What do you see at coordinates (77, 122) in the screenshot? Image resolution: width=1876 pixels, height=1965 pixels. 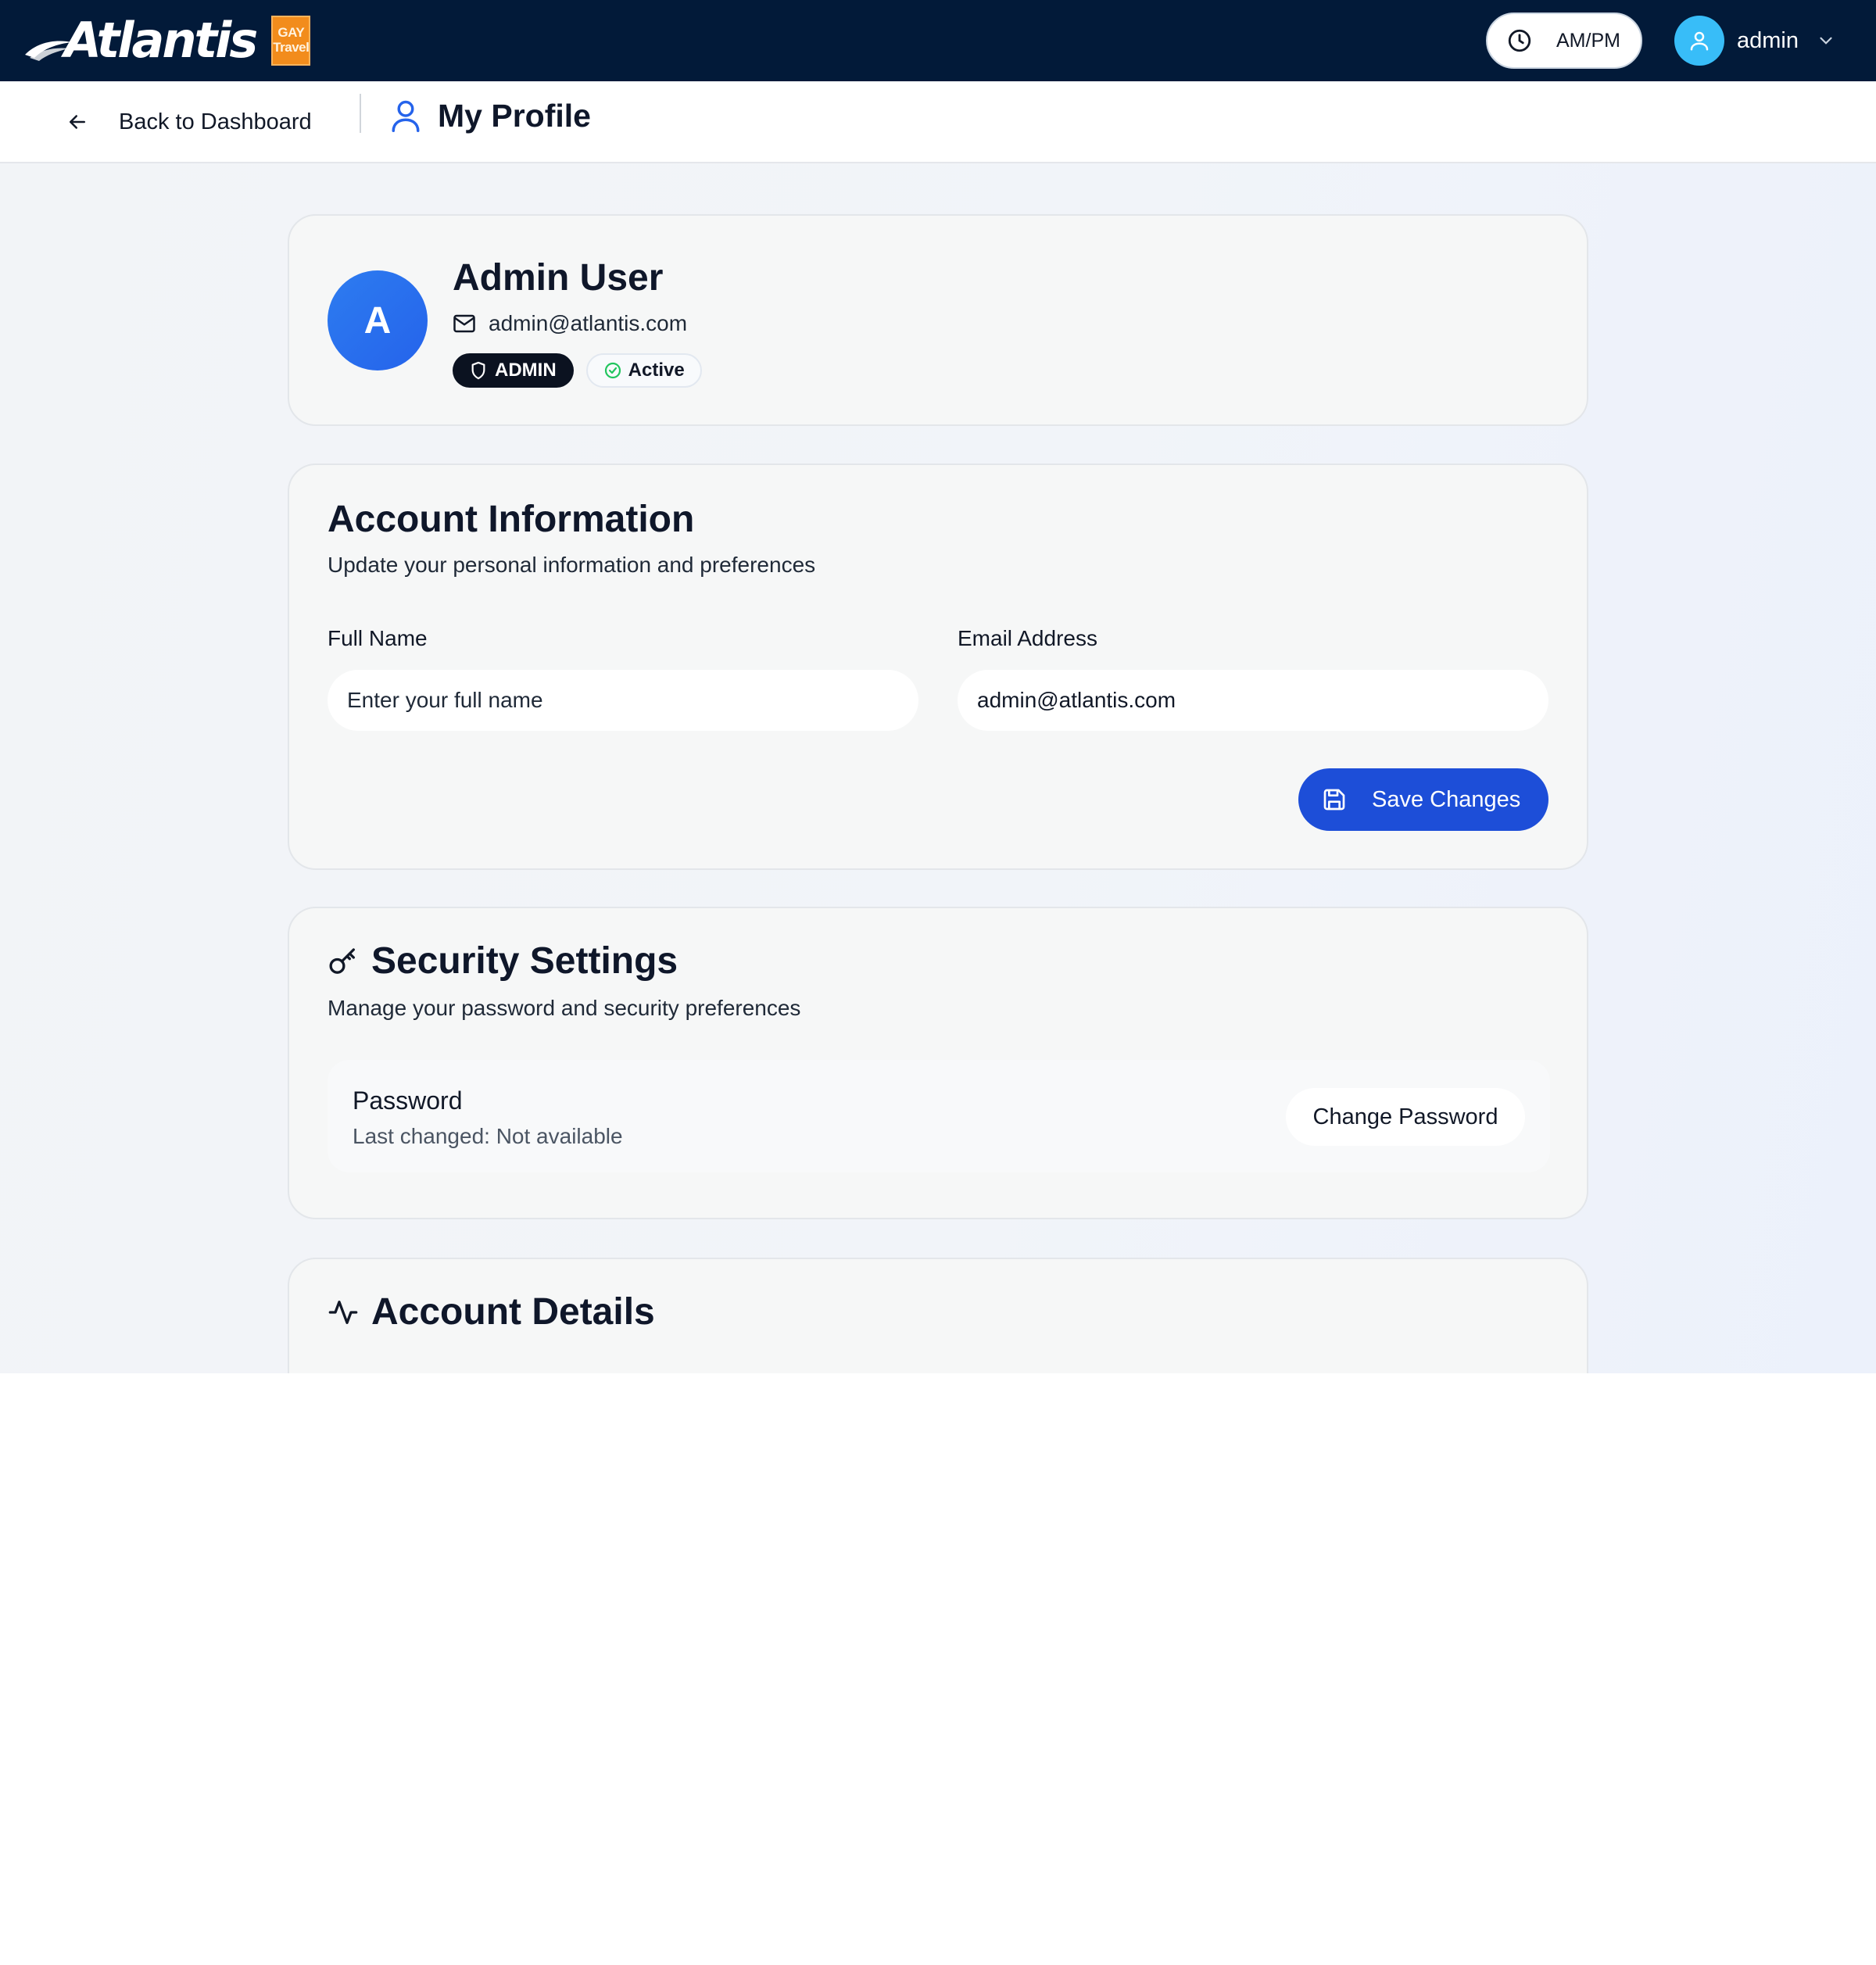 I see `arrow-left-icon` at bounding box center [77, 122].